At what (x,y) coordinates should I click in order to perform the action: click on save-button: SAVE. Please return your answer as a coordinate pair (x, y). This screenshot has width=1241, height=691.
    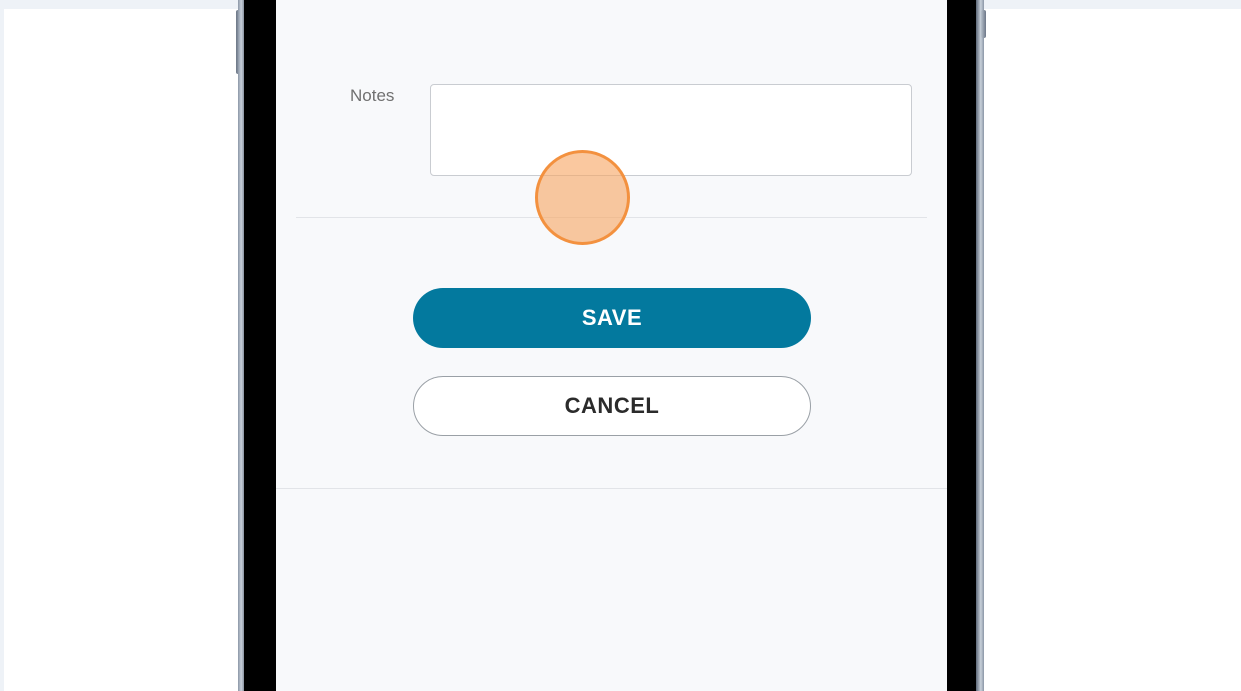
    Looking at the image, I should click on (612, 318).